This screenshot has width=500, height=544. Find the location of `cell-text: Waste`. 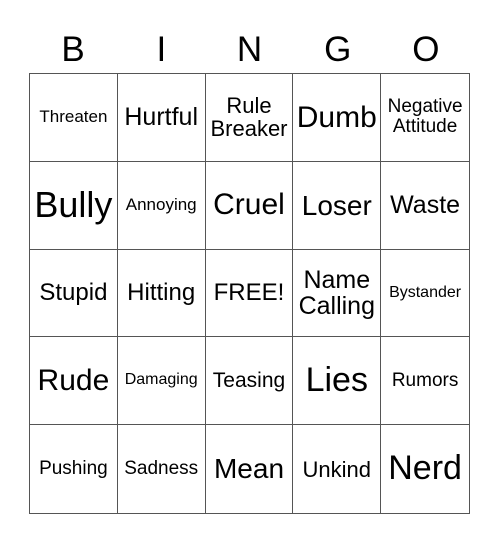

cell-text: Waste is located at coordinates (425, 205).